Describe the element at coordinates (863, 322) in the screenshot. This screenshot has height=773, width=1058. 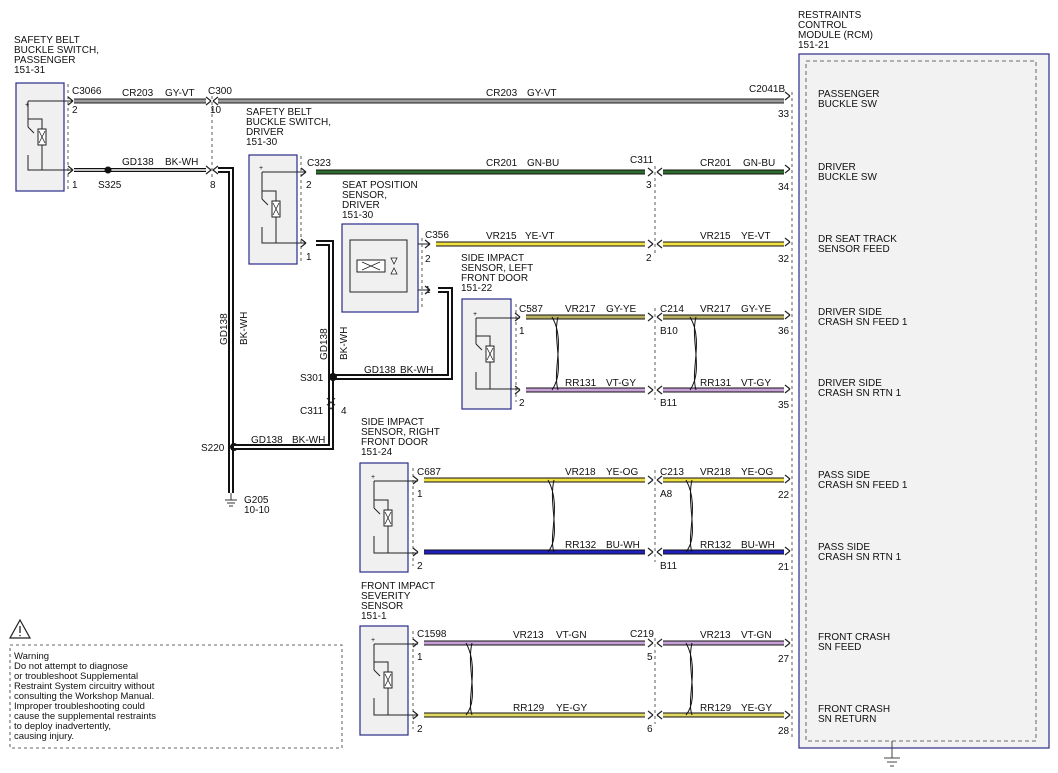
I see `rcm-pin-label: CRASH SN FEED 1` at that location.